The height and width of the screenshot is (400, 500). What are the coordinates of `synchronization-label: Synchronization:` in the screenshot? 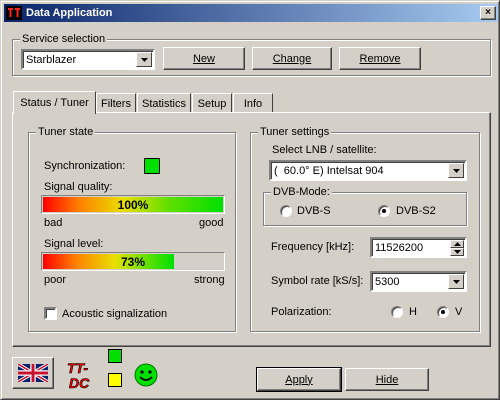 It's located at (85, 166).